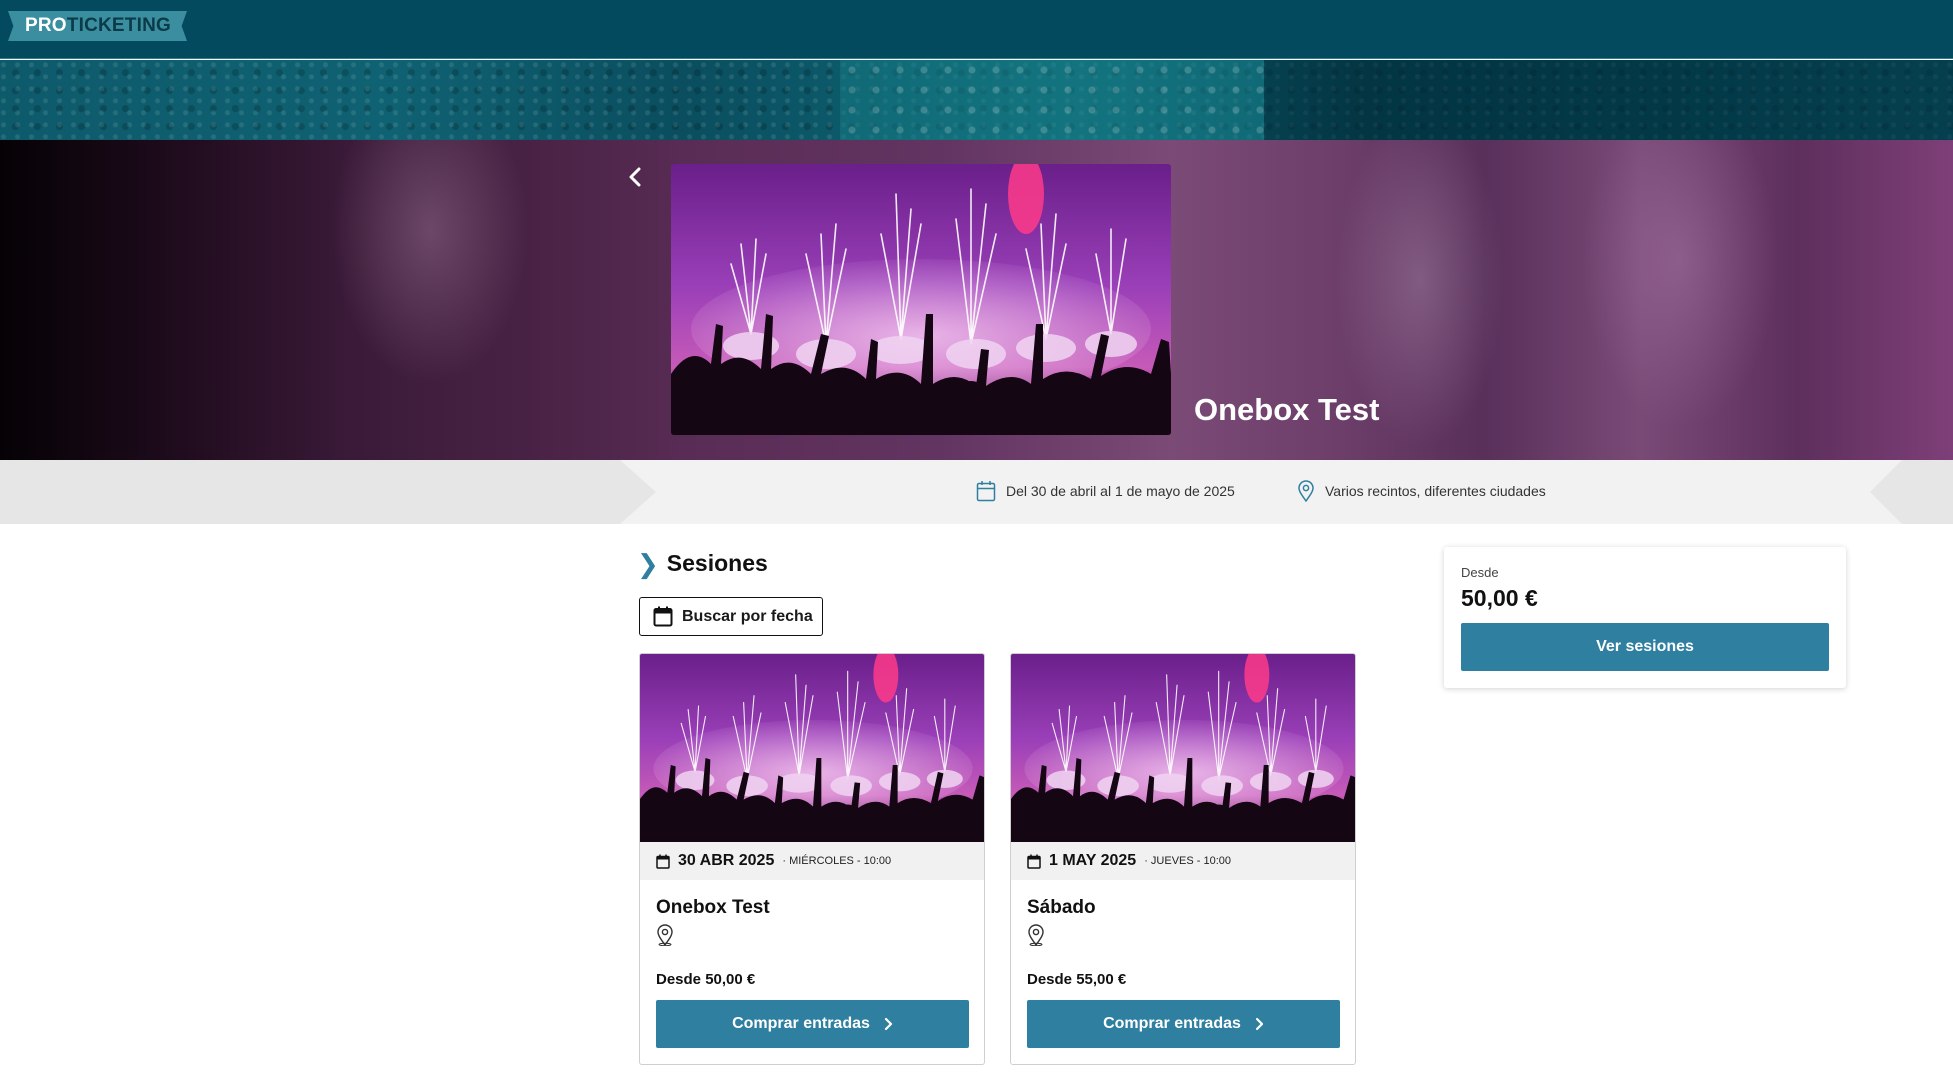 This screenshot has width=1953, height=1078. What do you see at coordinates (1287, 409) in the screenshot?
I see `event-title: Onebox Test` at bounding box center [1287, 409].